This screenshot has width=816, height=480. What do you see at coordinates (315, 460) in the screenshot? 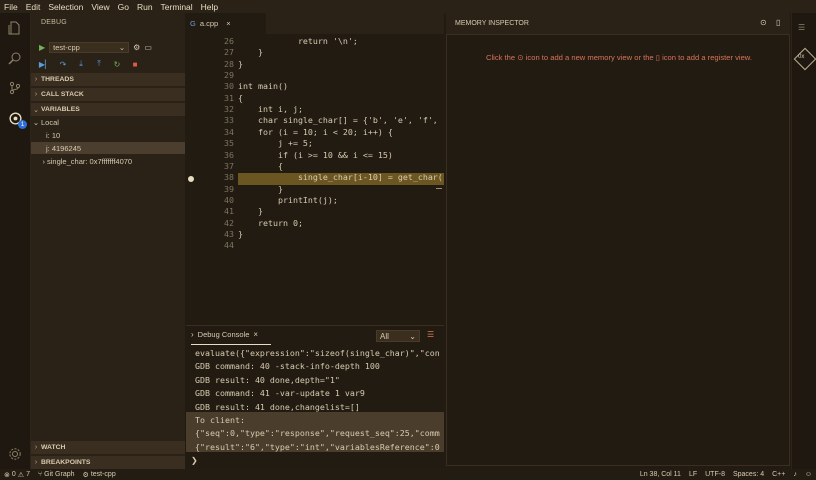
I see `console-input: ❯` at bounding box center [315, 460].